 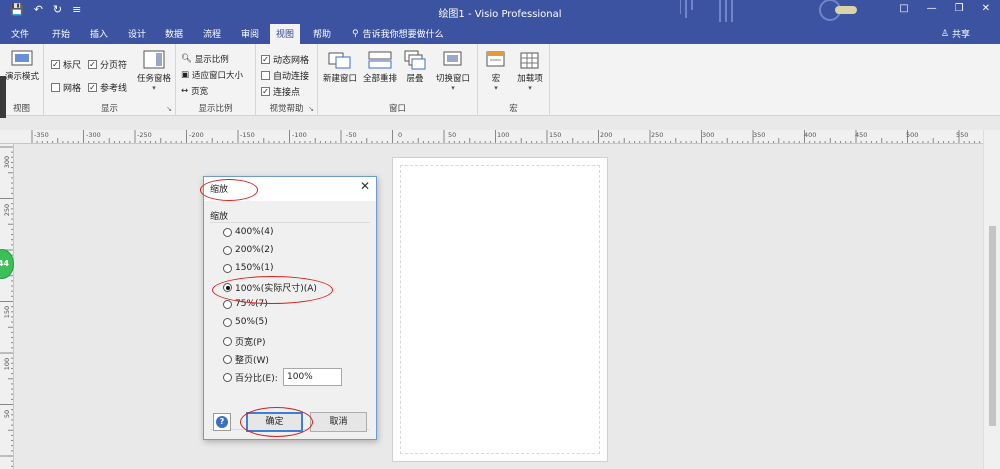 What do you see at coordinates (311, 109) in the screenshot?
I see `visual-aids-launcher-icon: ↘` at bounding box center [311, 109].